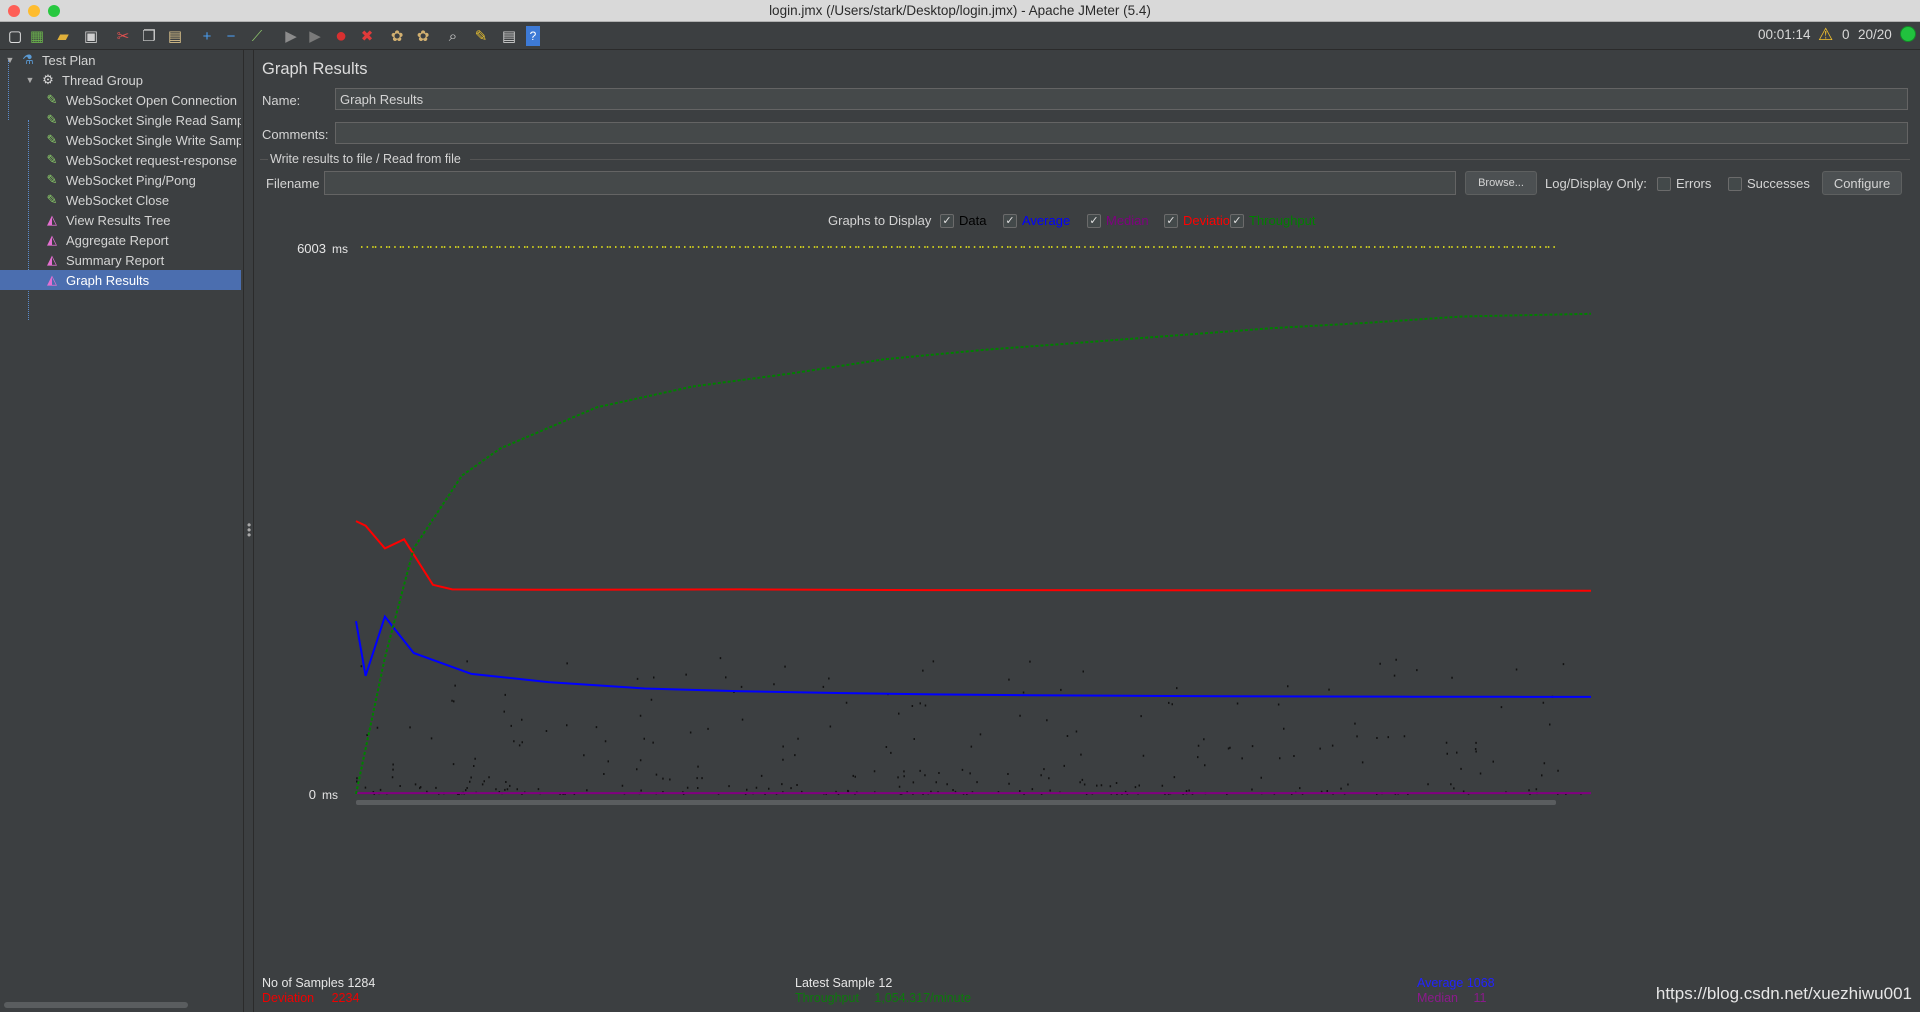 The height and width of the screenshot is (1012, 1920). What do you see at coordinates (340, 249) in the screenshot?
I see `y-max-unit: ms` at bounding box center [340, 249].